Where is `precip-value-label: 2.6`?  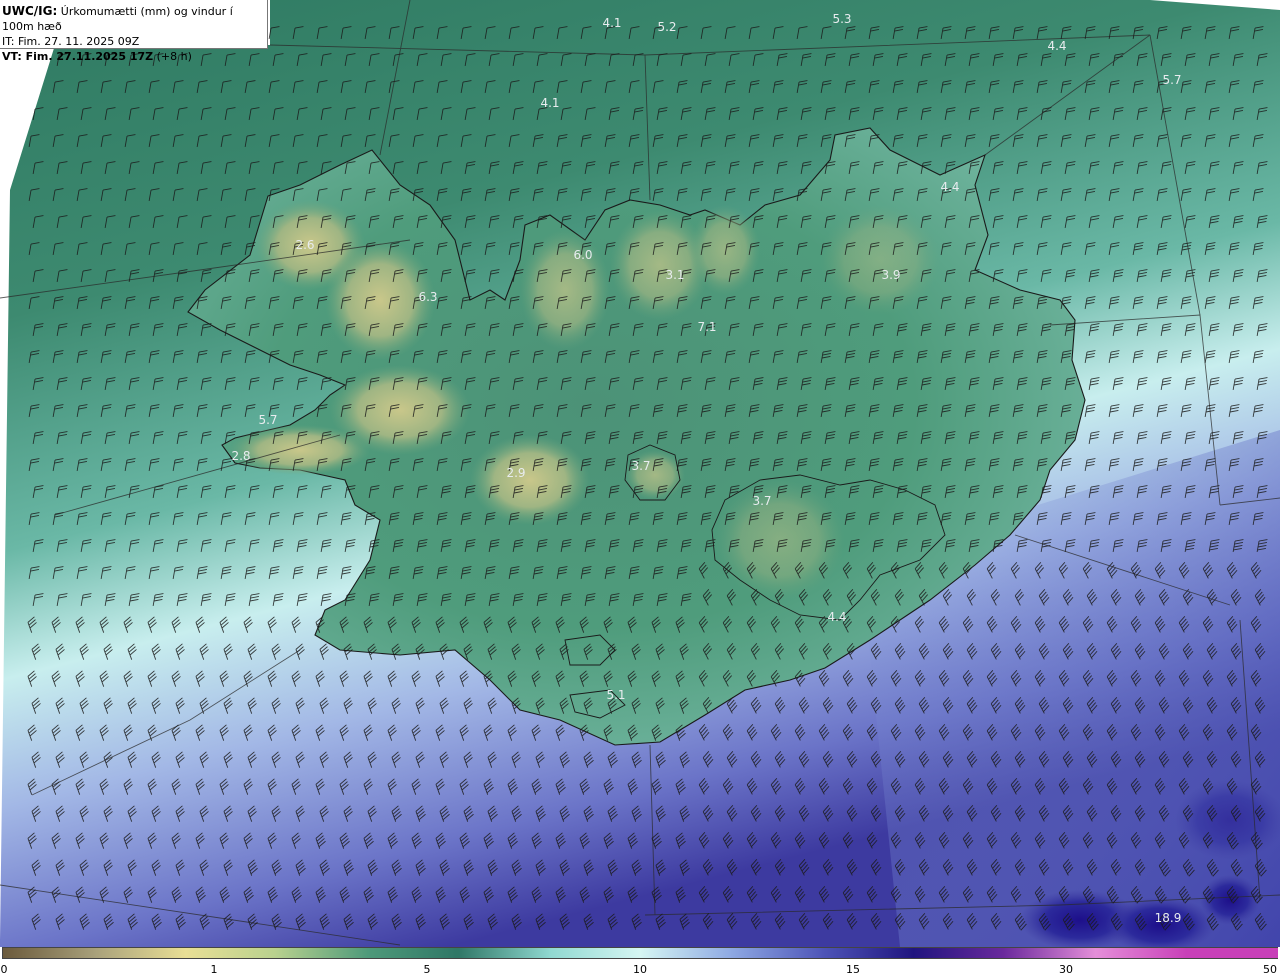
precip-value-label: 2.6 is located at coordinates (304, 245).